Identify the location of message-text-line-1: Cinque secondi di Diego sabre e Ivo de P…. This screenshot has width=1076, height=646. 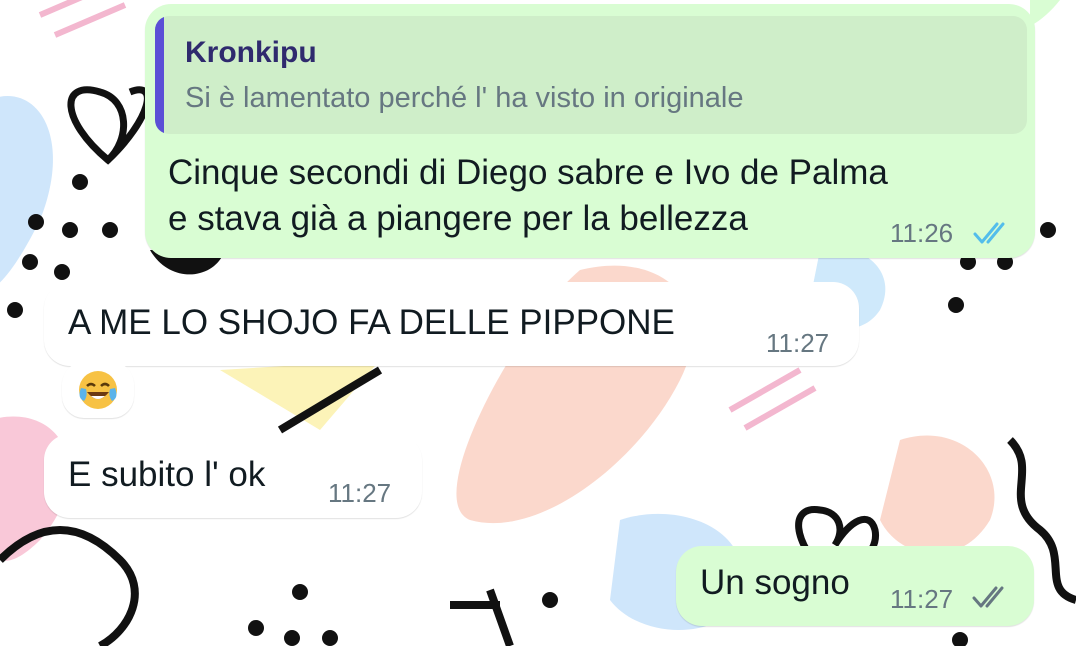
(528, 172).